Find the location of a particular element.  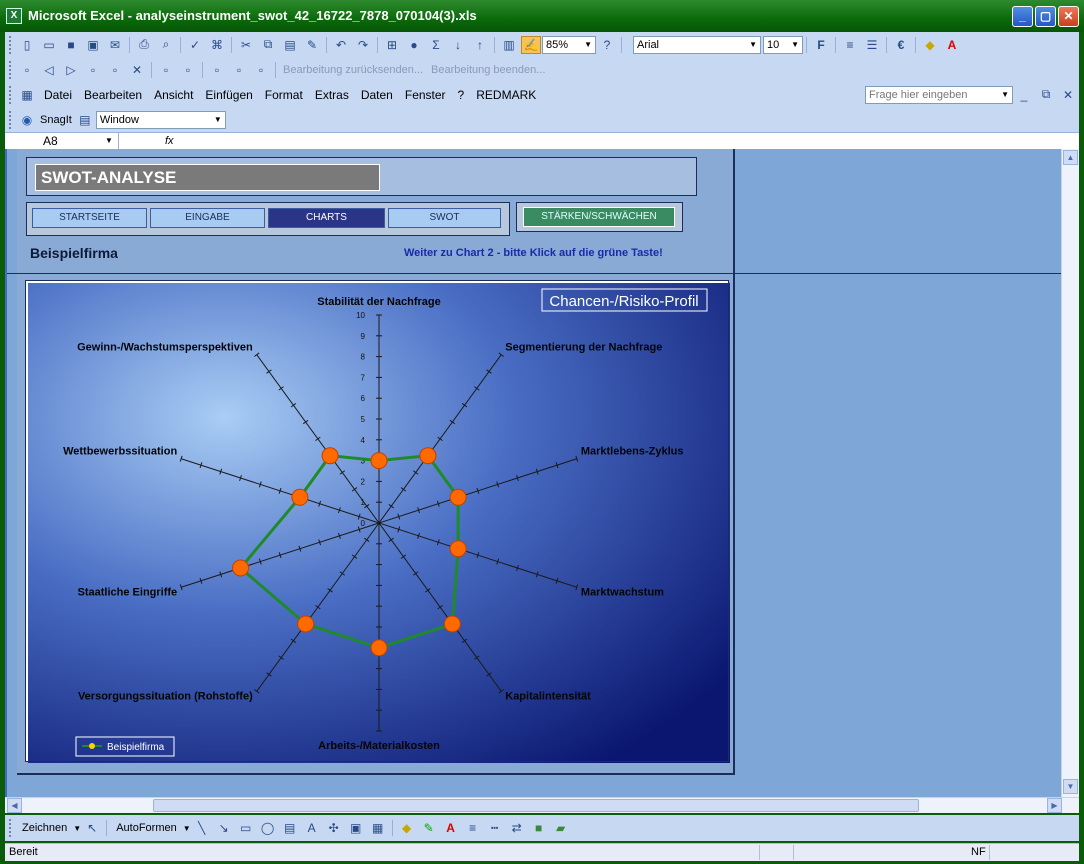

wordart-icon: A is located at coordinates (312, 828).